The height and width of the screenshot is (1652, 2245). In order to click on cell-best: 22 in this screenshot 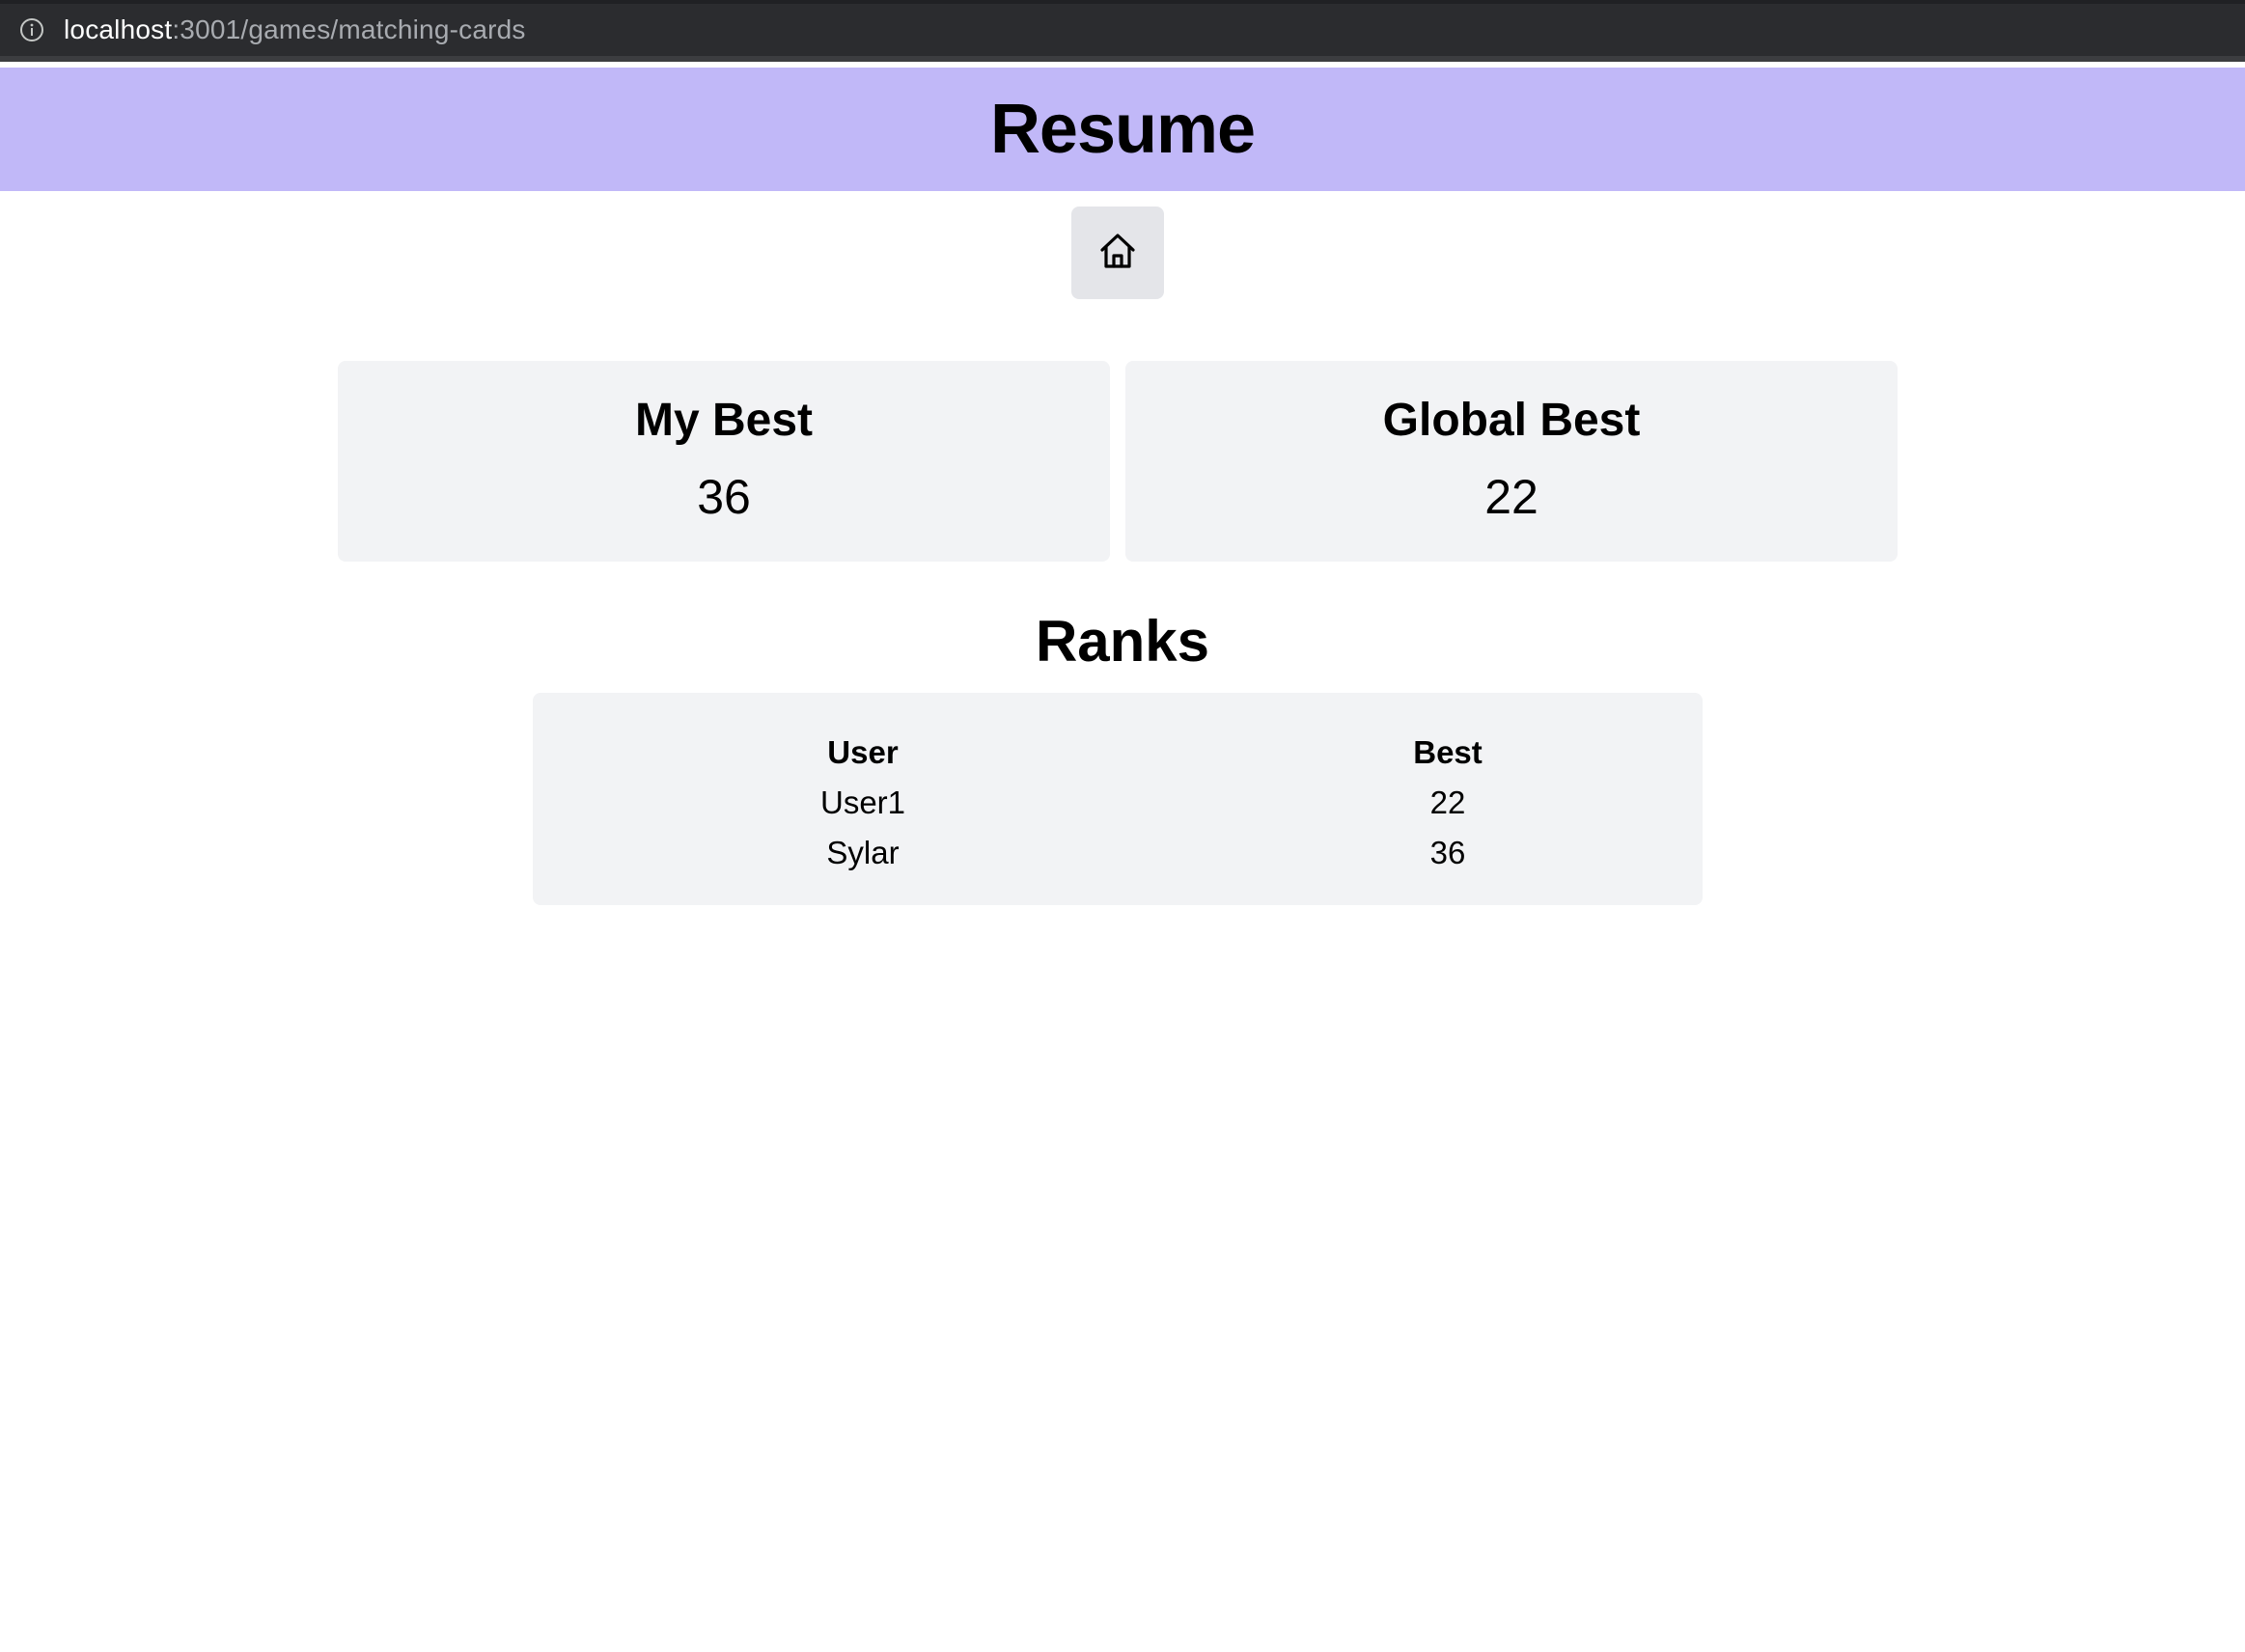, I will do `click(1447, 802)`.